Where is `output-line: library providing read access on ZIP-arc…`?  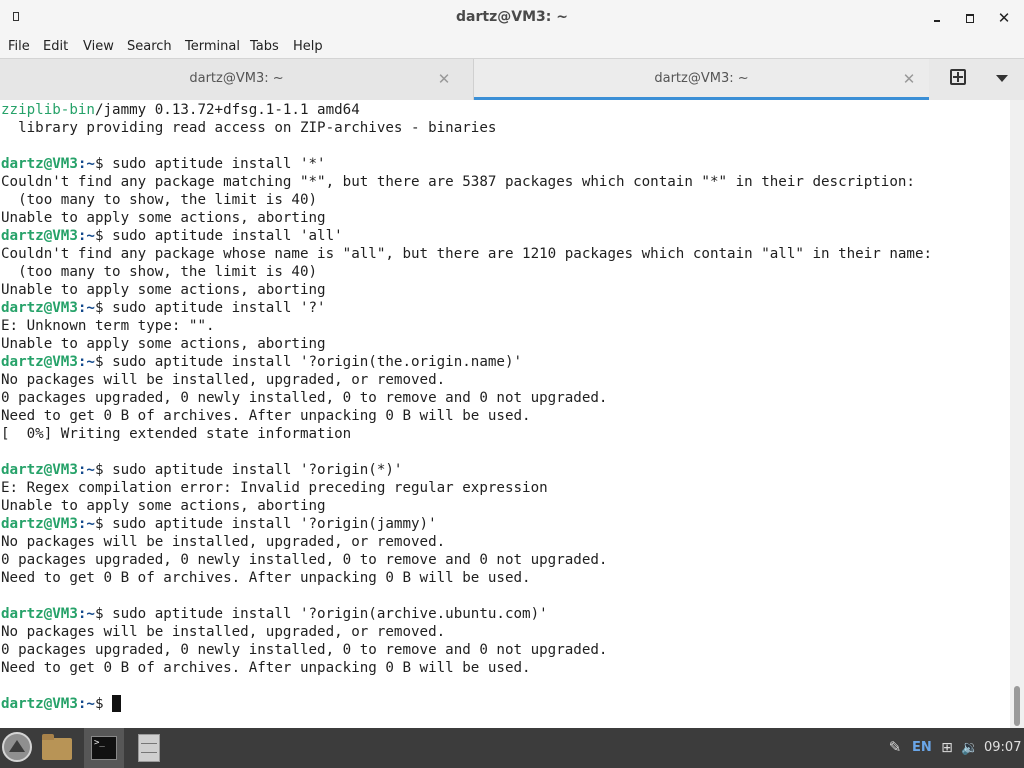 output-line: library providing read access on ZIP-arc… is located at coordinates (249, 128).